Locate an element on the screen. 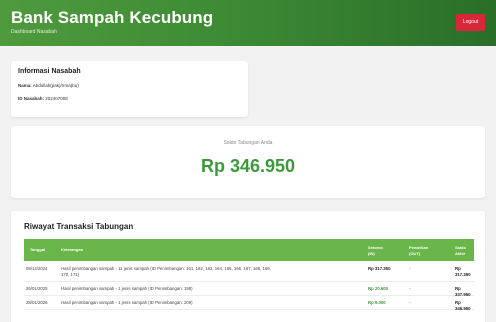 The height and width of the screenshot is (322, 496). column-header-penarikan-line2: (OUT) is located at coordinates (415, 253).